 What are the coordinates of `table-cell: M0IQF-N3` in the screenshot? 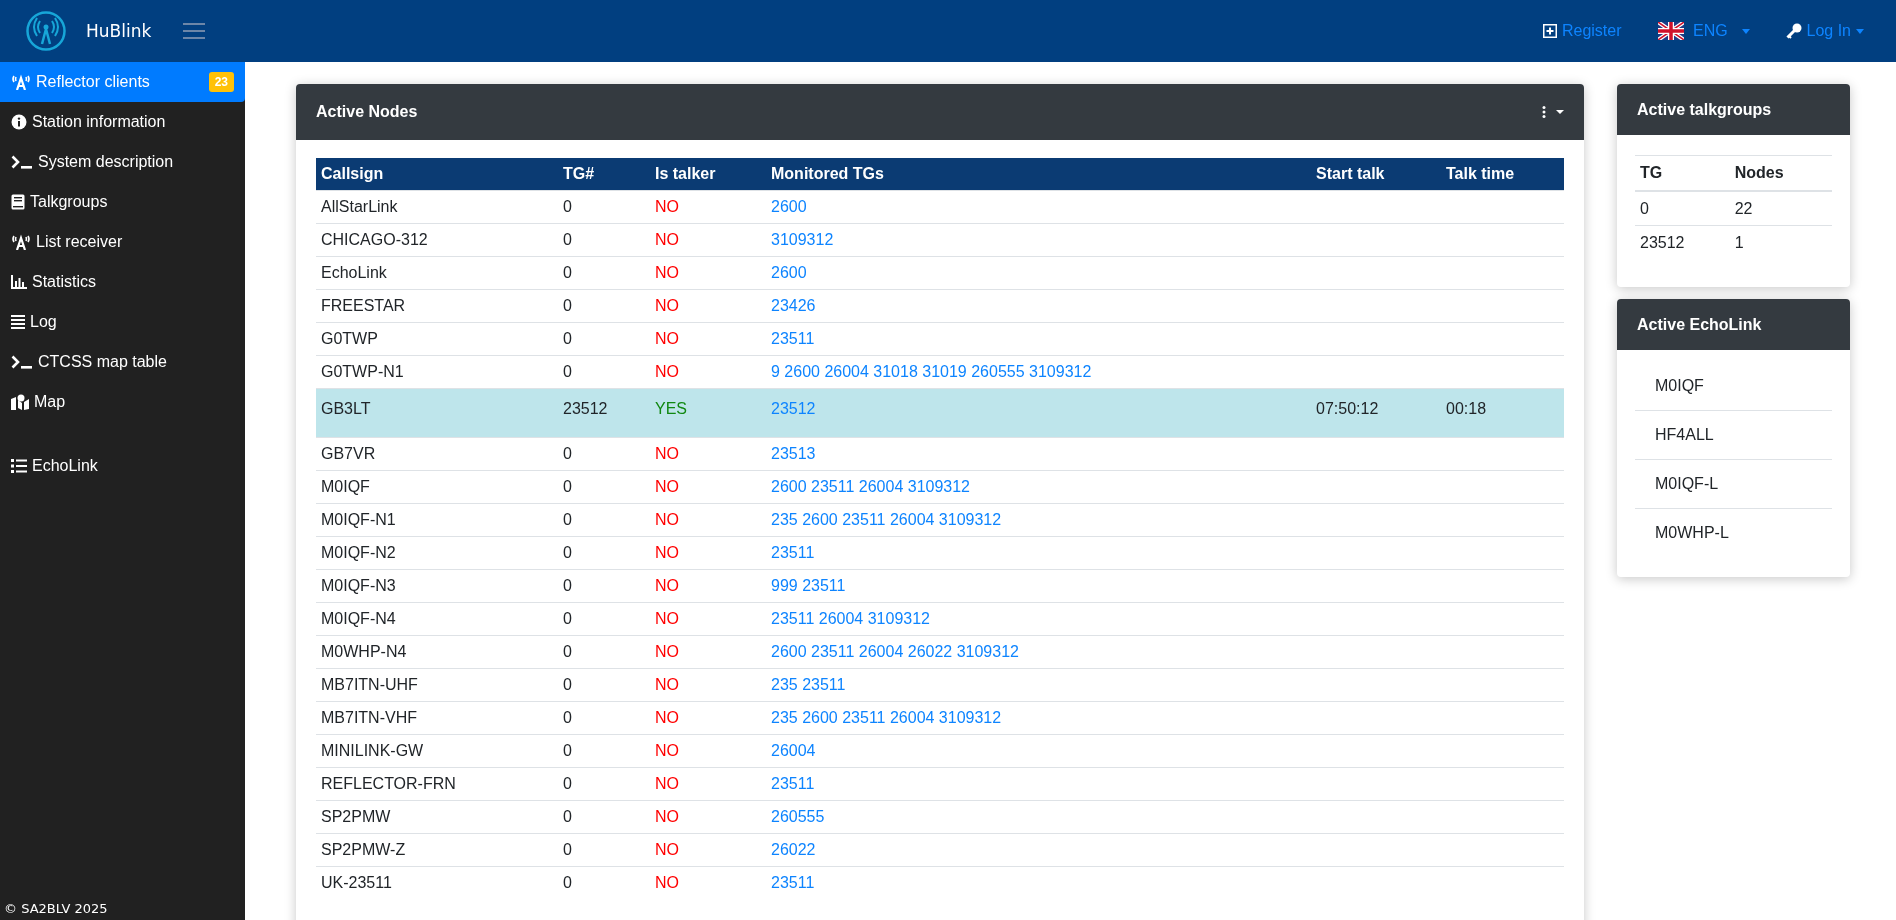 It's located at (437, 586).